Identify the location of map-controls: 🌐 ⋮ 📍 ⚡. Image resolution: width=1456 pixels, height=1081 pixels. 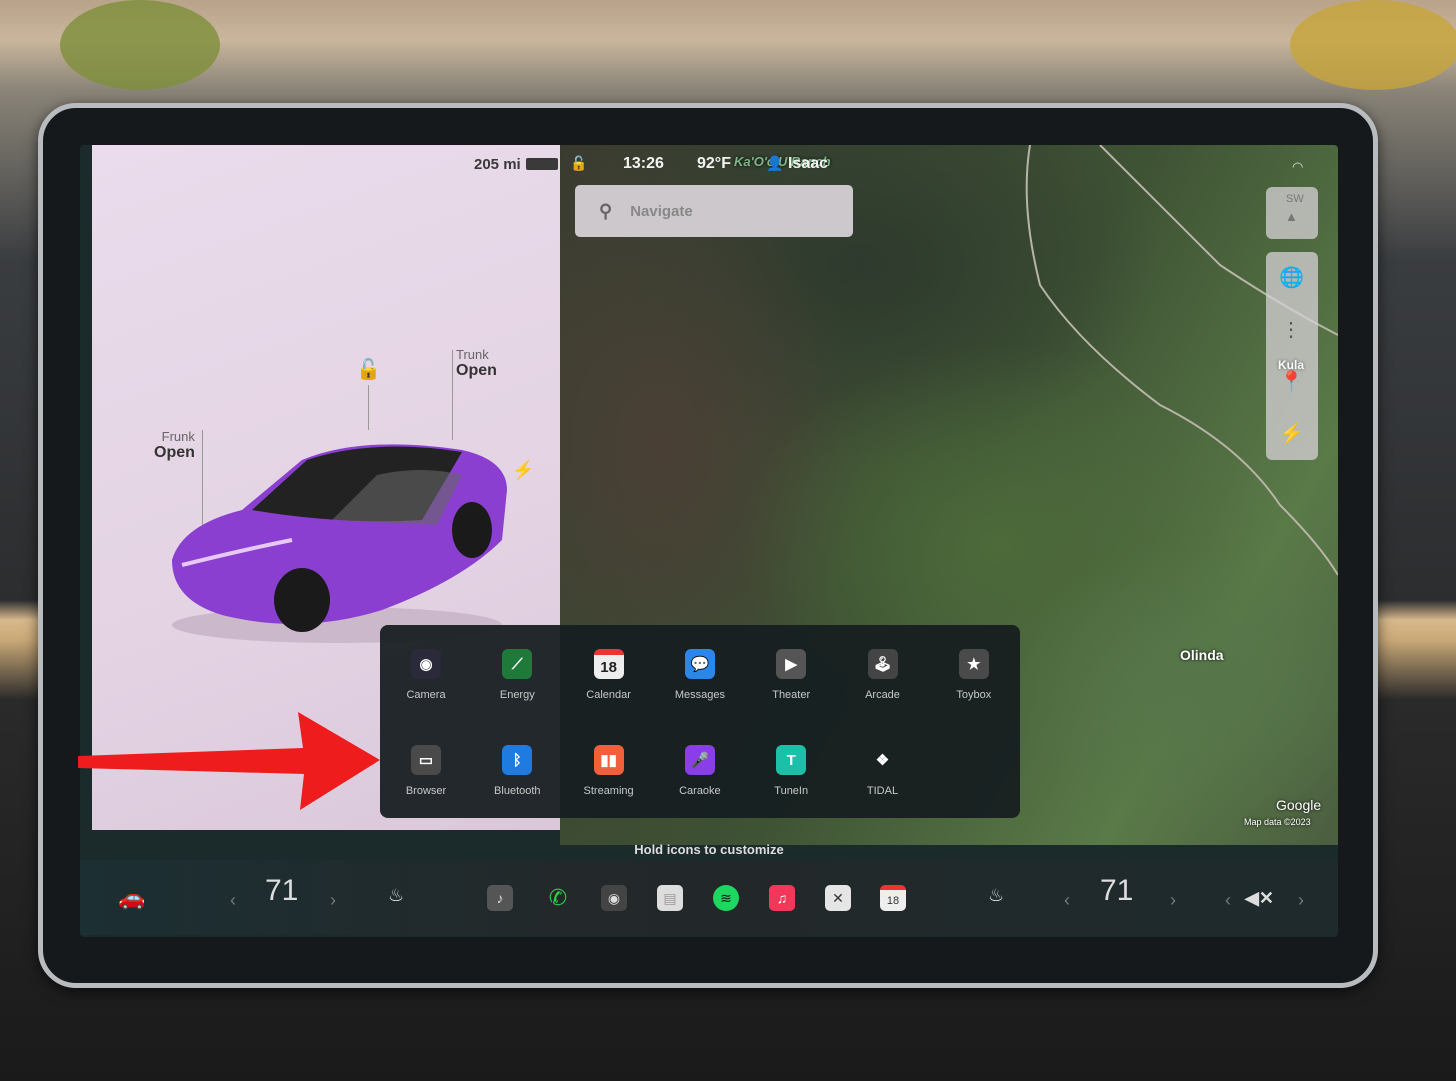
(1292, 356).